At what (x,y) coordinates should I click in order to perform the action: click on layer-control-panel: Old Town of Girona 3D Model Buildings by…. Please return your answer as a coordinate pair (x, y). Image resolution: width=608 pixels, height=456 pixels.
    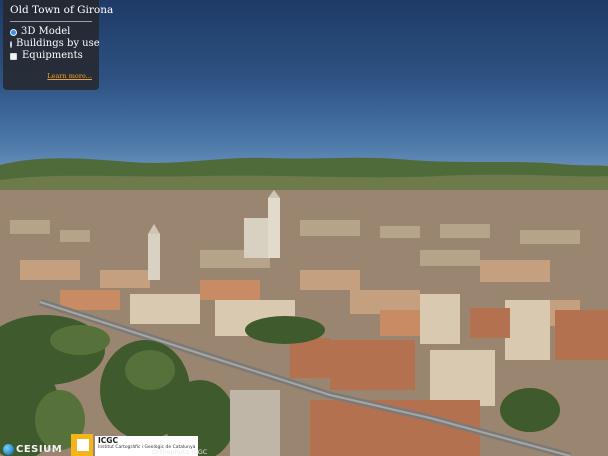
    Looking at the image, I should click on (58, 45).